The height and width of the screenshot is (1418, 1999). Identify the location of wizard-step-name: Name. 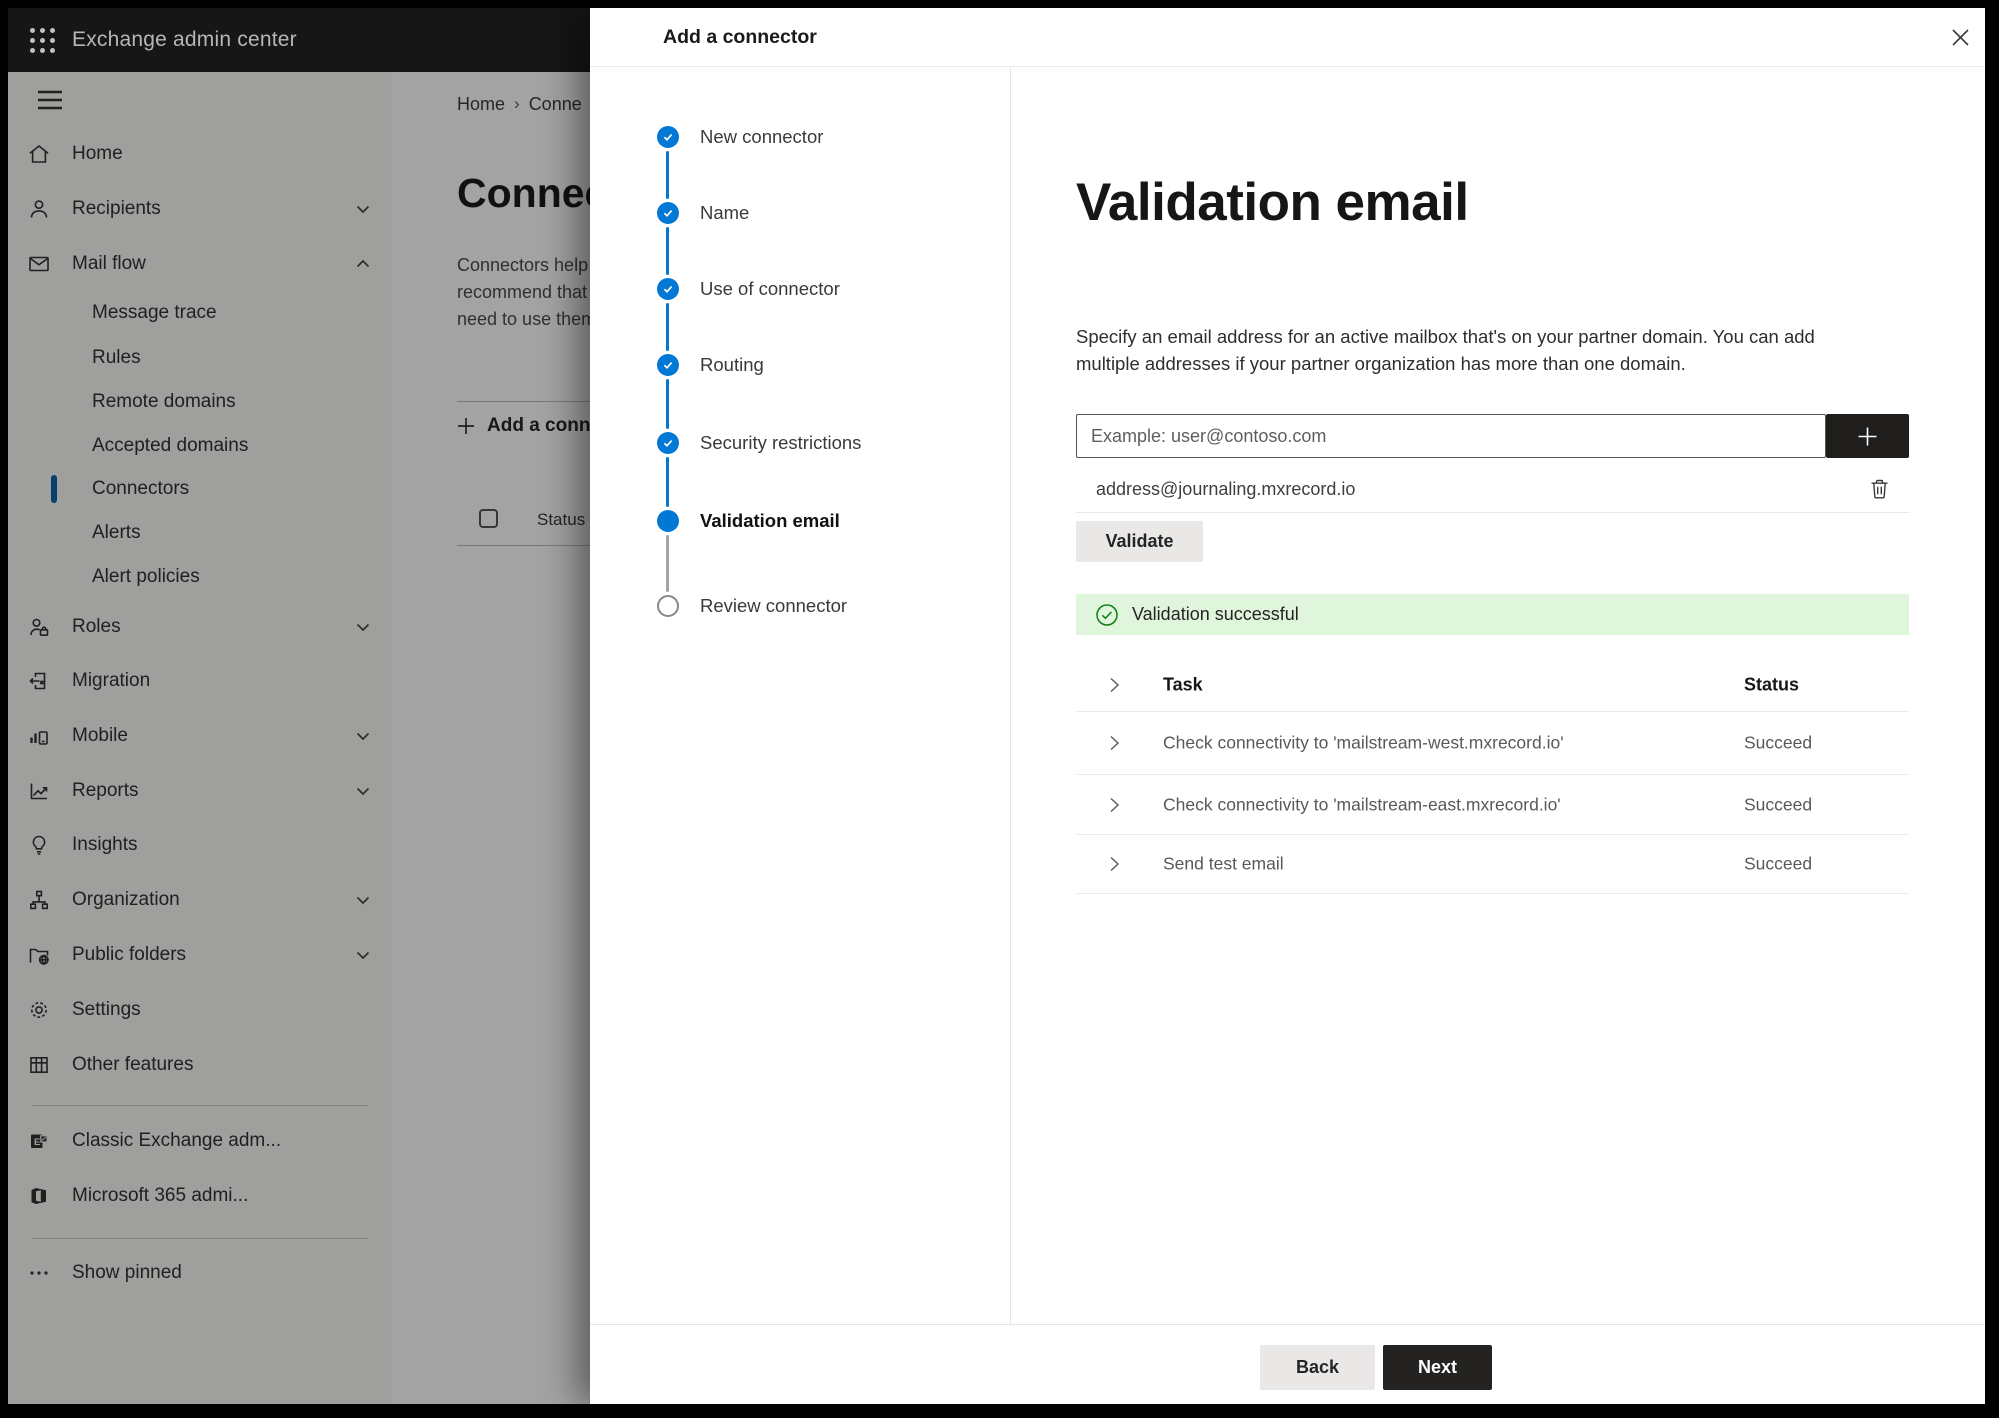
(703, 213).